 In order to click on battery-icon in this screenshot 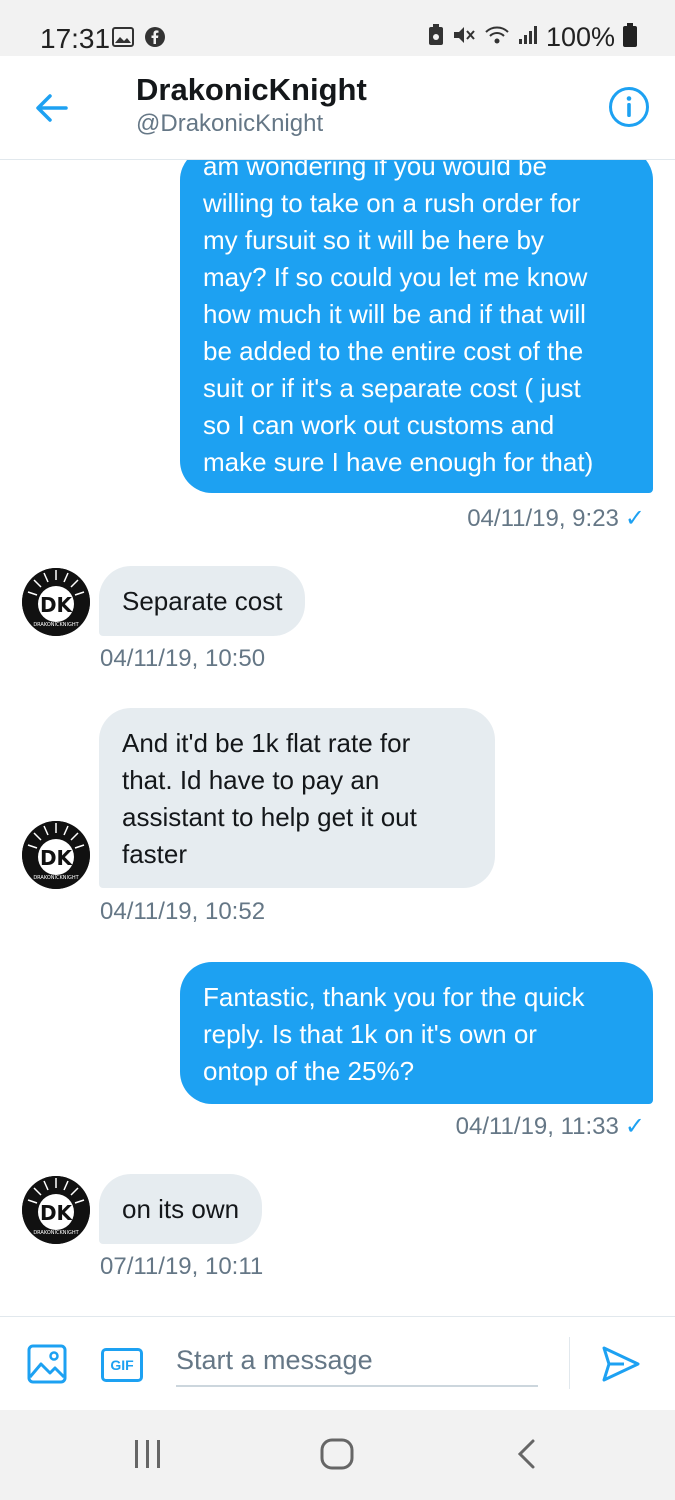, I will do `click(630, 37)`.